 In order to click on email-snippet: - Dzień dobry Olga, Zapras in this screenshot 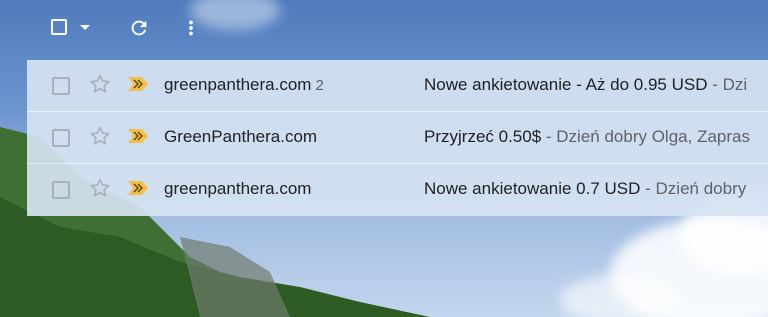, I will do `click(645, 136)`.